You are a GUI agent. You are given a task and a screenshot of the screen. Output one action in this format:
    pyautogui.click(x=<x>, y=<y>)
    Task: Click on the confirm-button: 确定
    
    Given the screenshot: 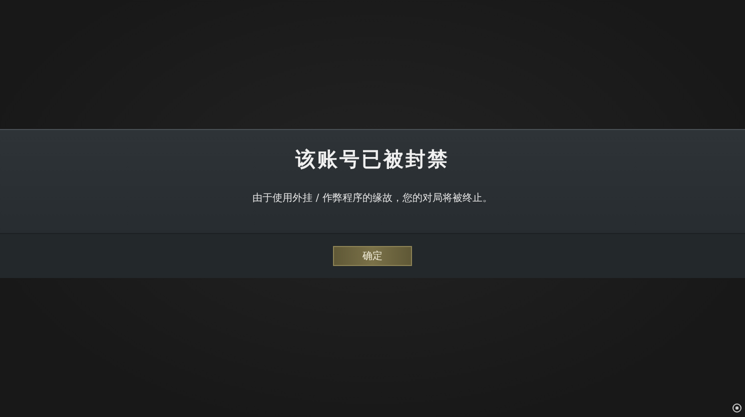 What is the action you would take?
    pyautogui.click(x=372, y=256)
    